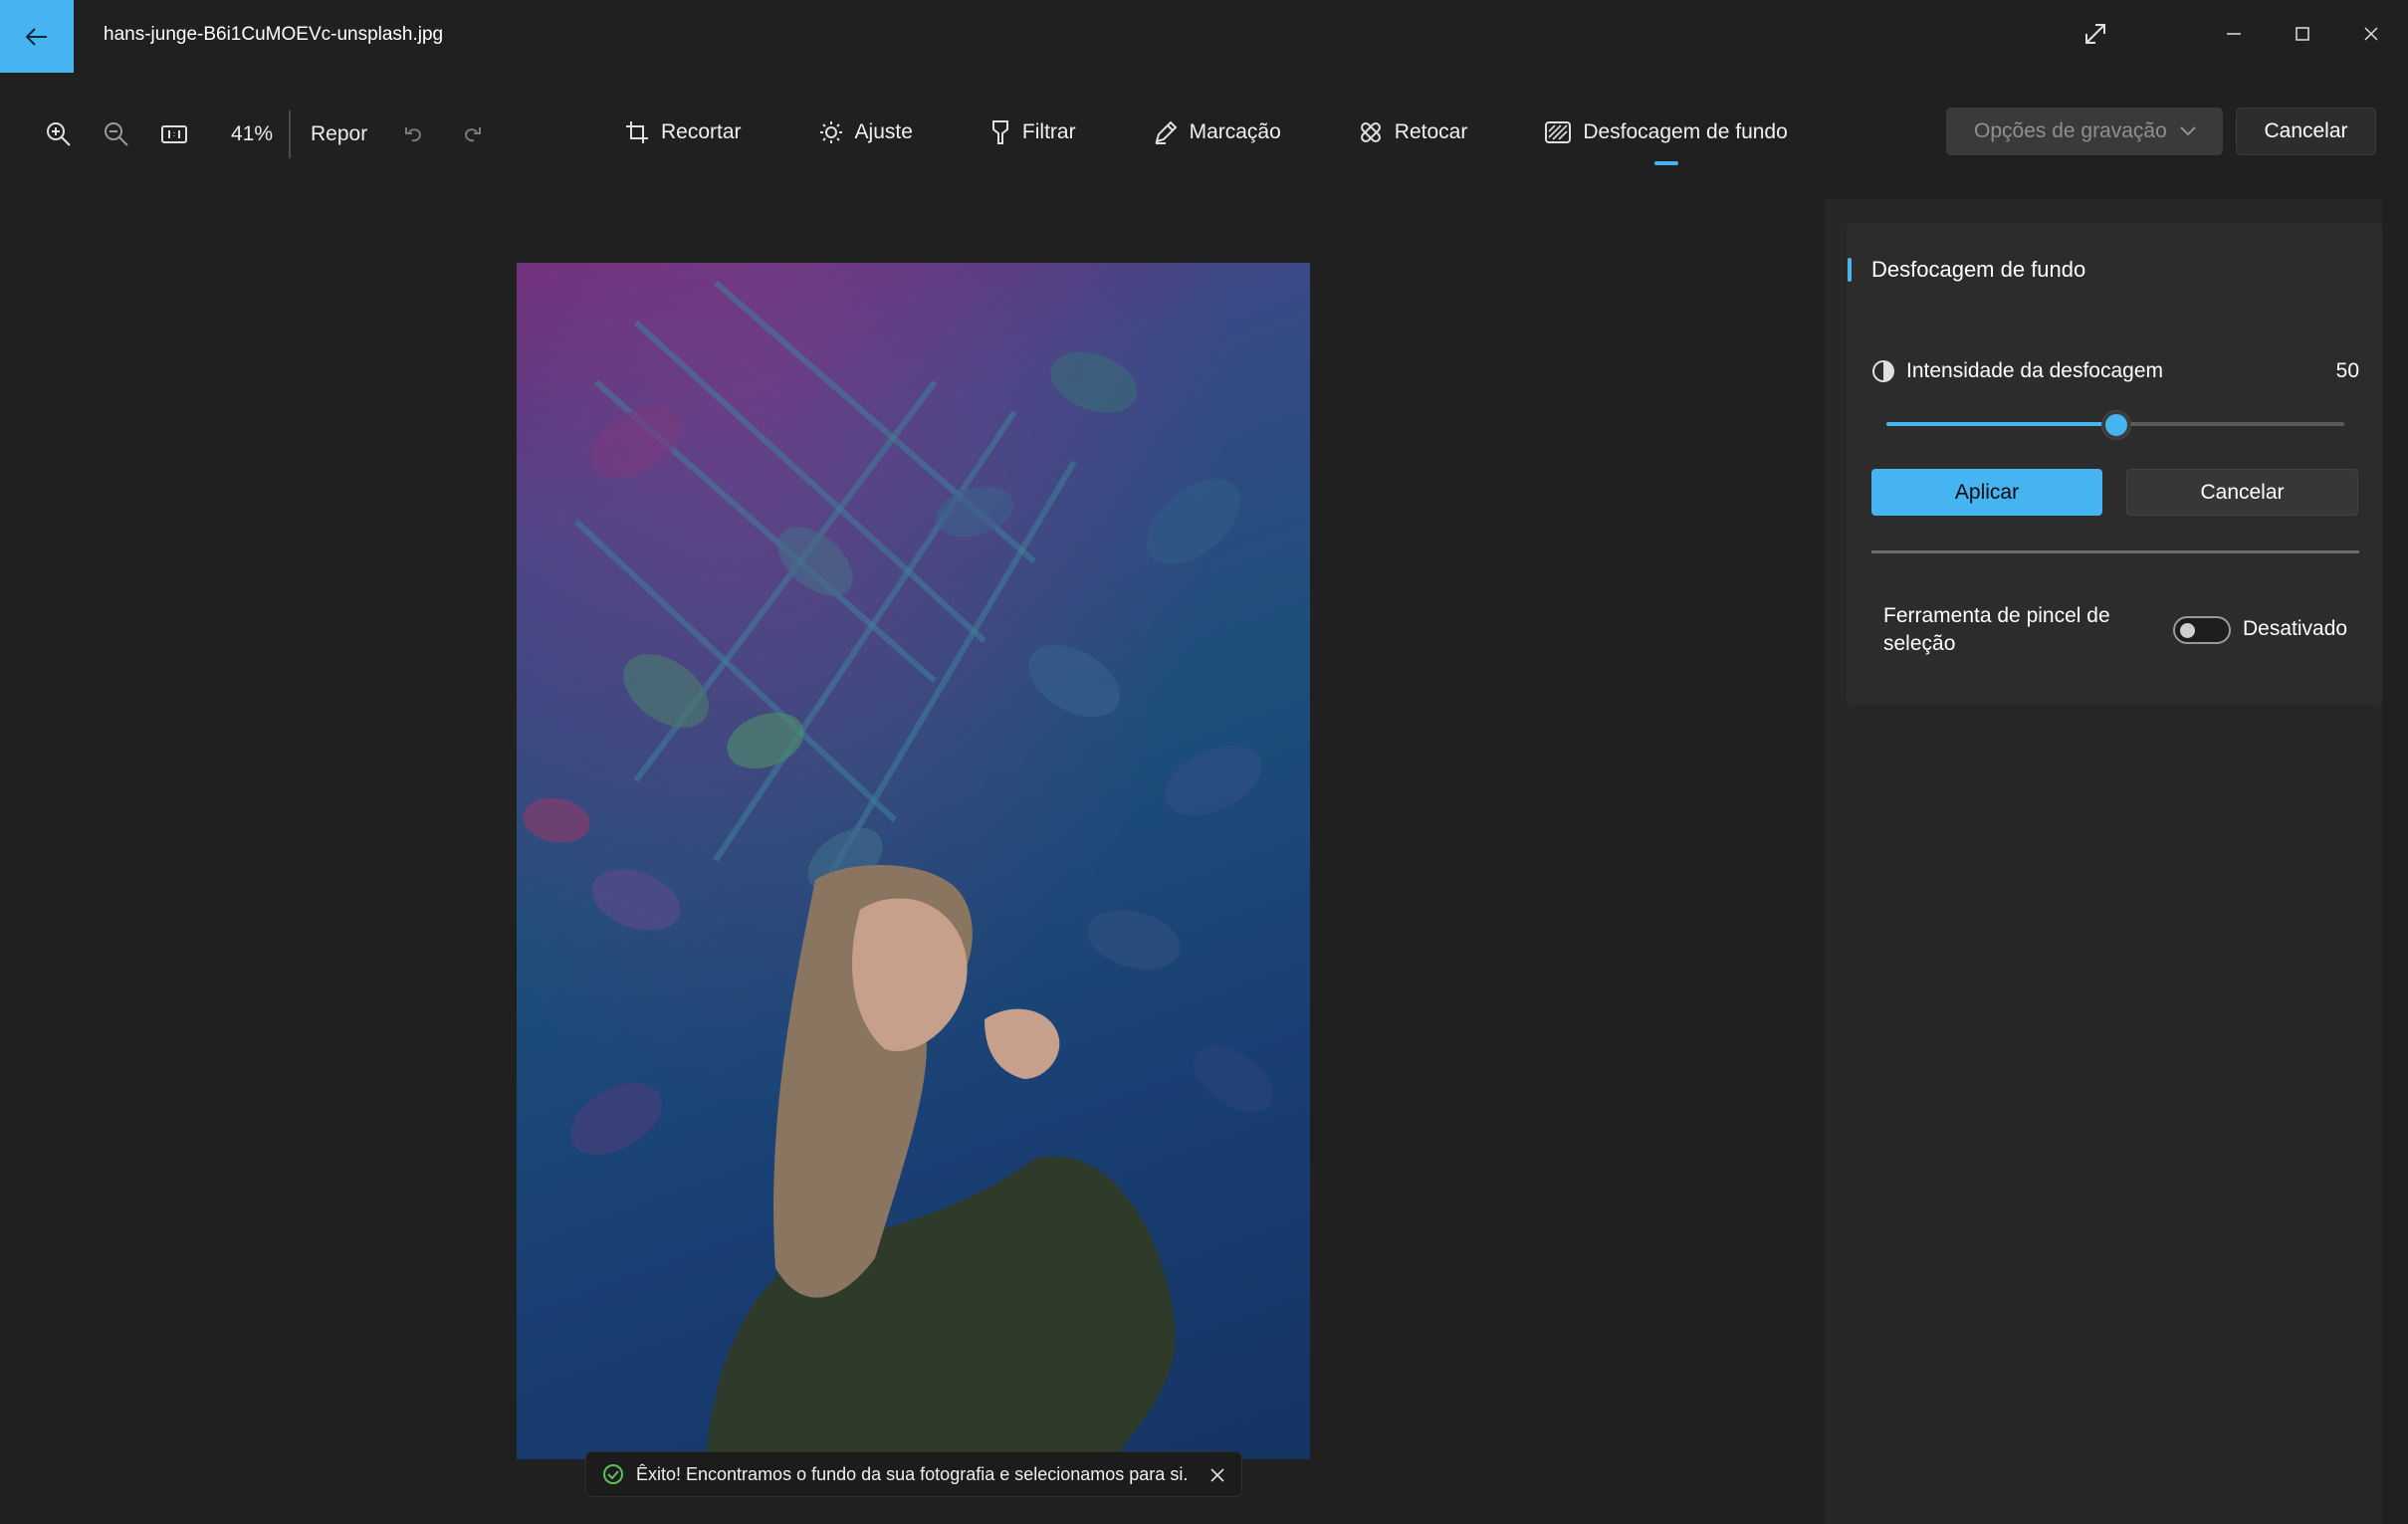 The height and width of the screenshot is (1524, 2408). I want to click on toggle-state-label: Desativado, so click(2295, 628).